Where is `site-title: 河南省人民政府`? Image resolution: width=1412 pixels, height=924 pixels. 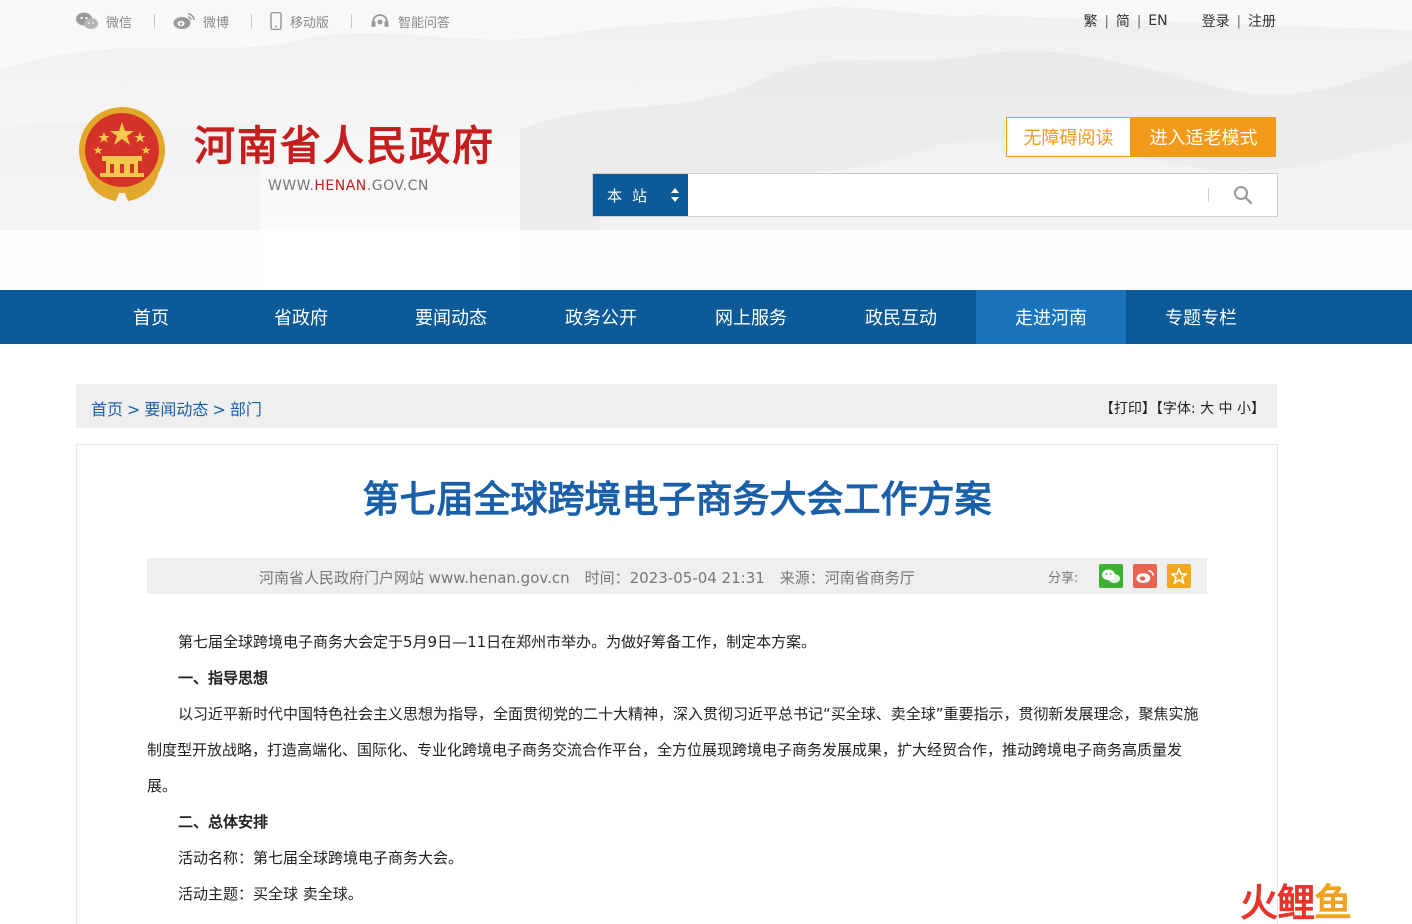
site-title: 河南省人民政府 is located at coordinates (344, 146).